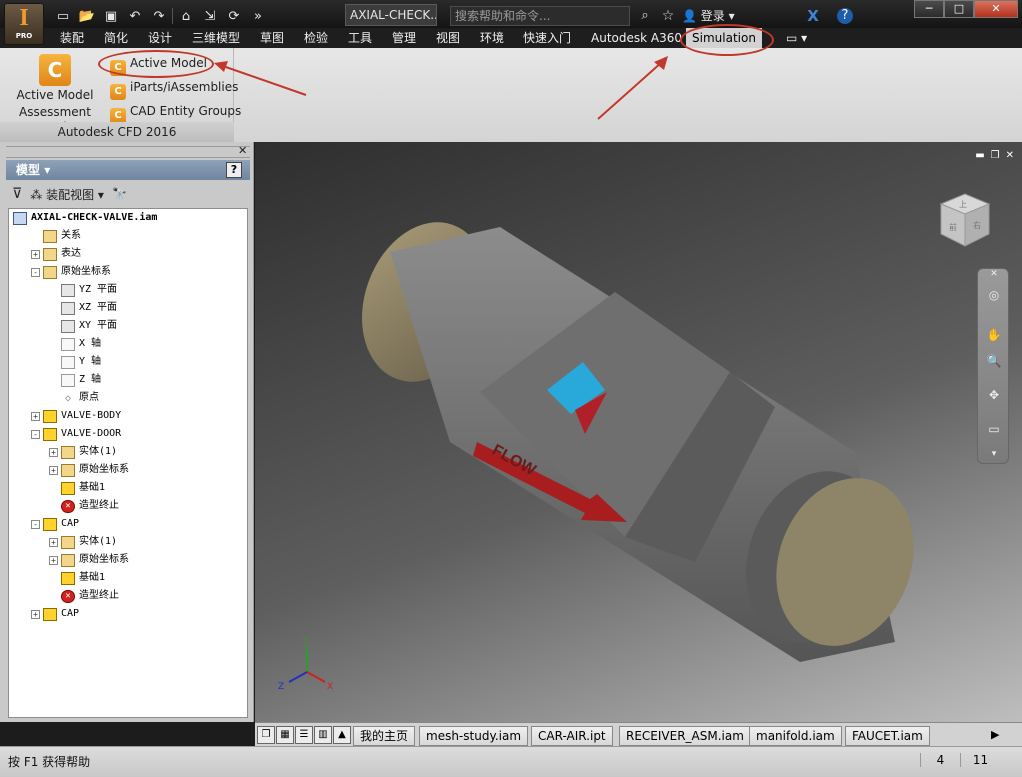 The image size is (1022, 777). I want to click on filter-icon: ⊽, so click(17, 194).